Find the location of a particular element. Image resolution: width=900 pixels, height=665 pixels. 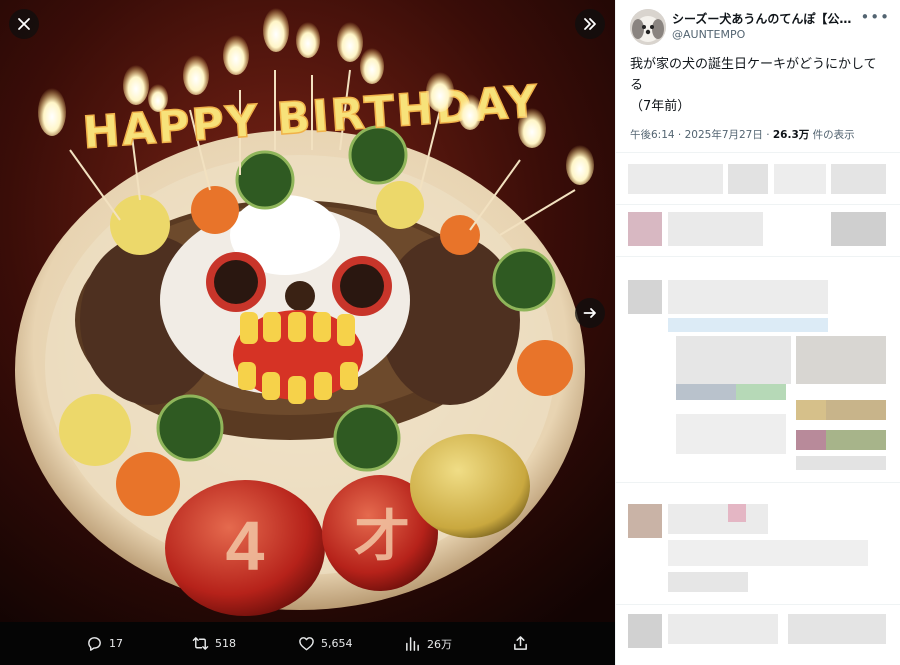

more-icon: ••• is located at coordinates (875, 17).